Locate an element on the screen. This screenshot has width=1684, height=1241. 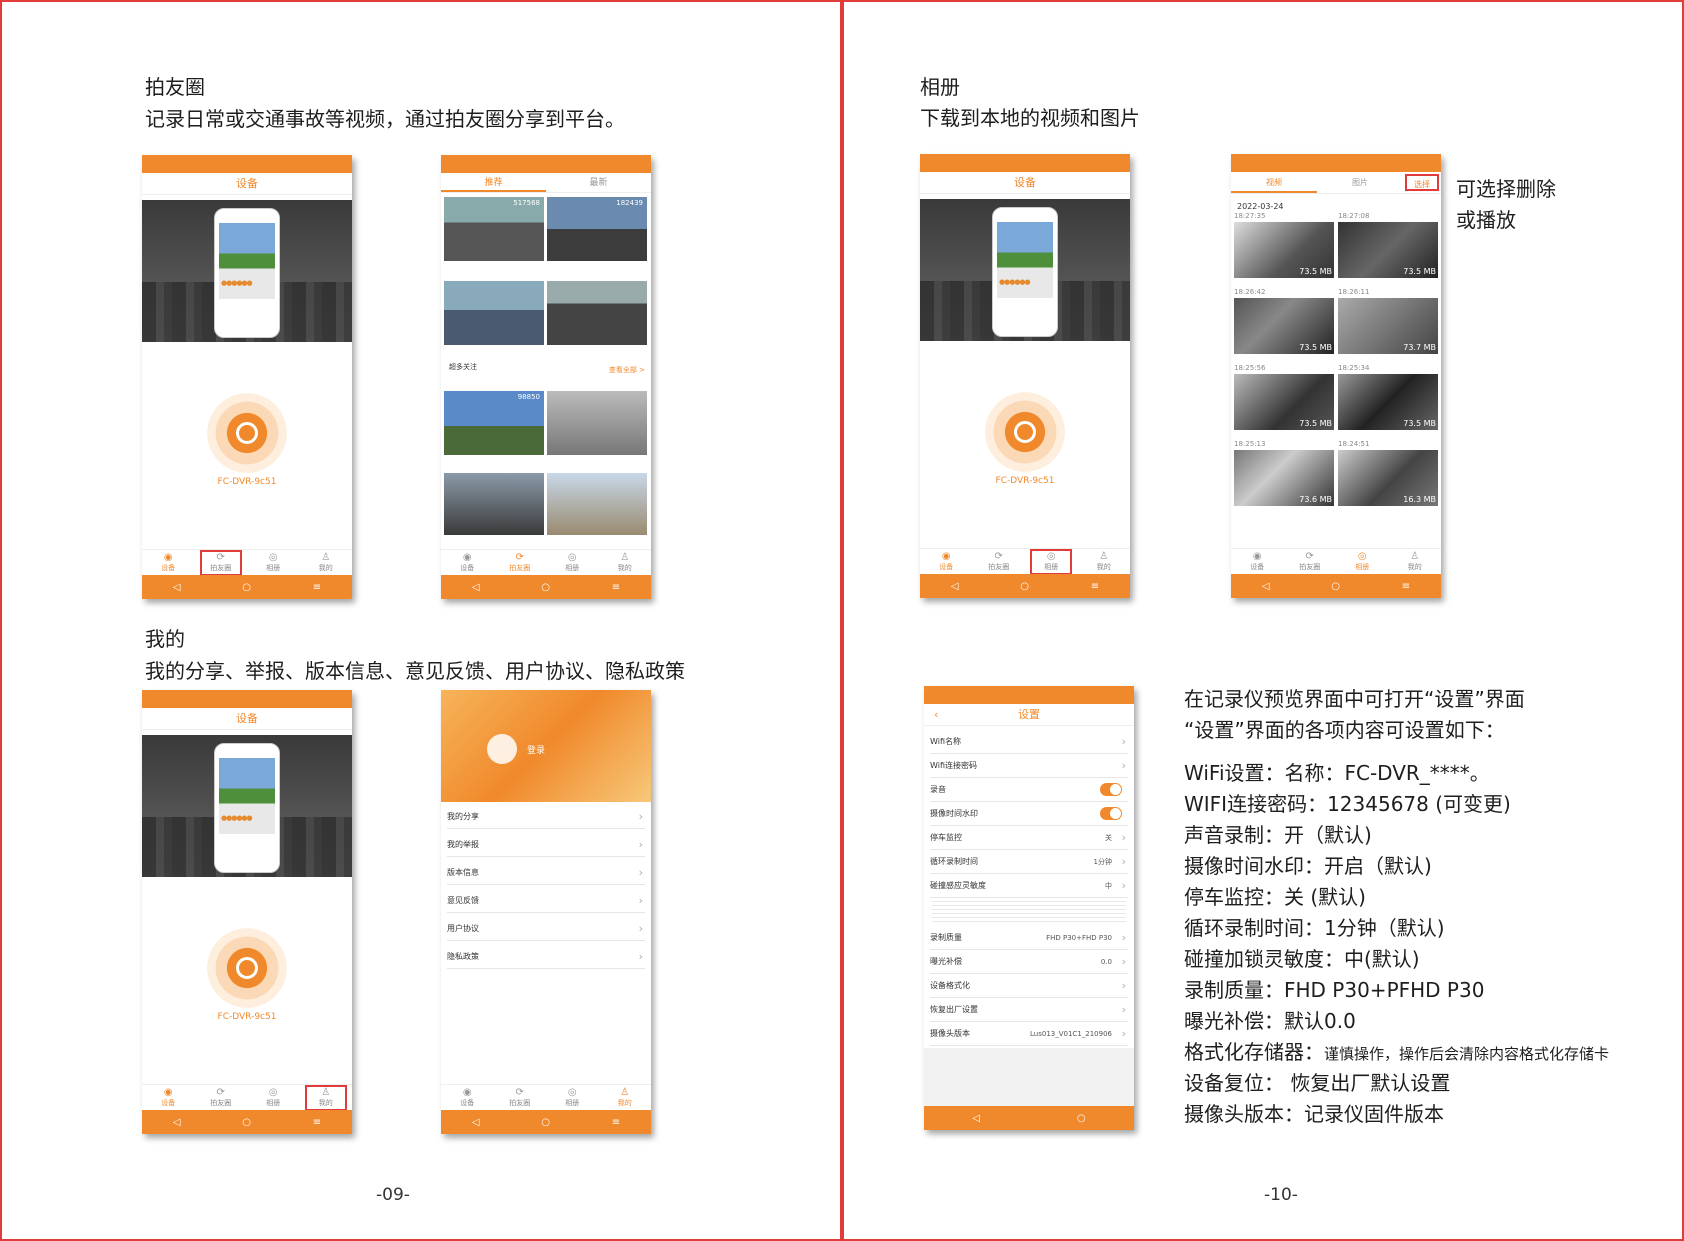
menu-item: 隐私政策 › is located at coordinates (546, 957).